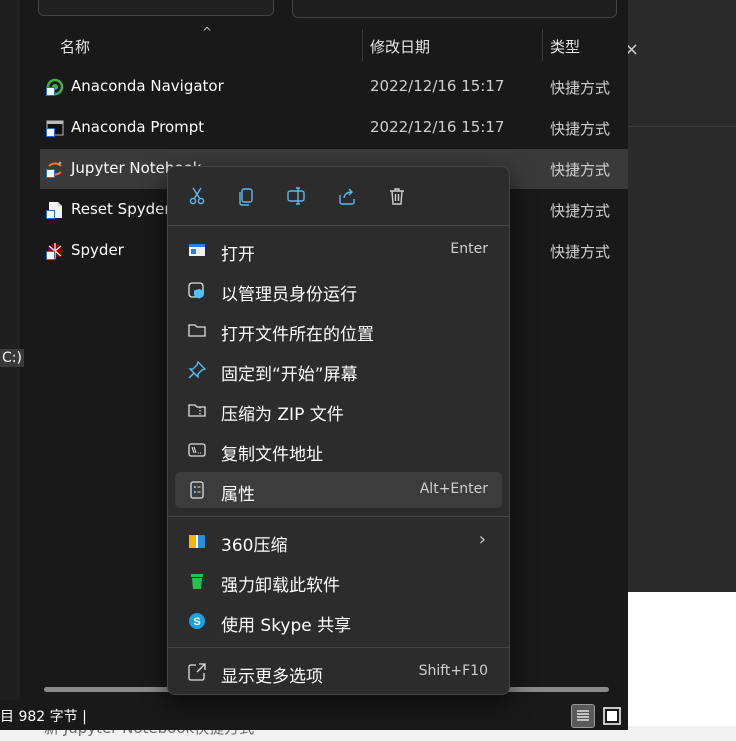 Image resolution: width=736 pixels, height=741 pixels. What do you see at coordinates (454, 9) in the screenshot?
I see `search-input` at bounding box center [454, 9].